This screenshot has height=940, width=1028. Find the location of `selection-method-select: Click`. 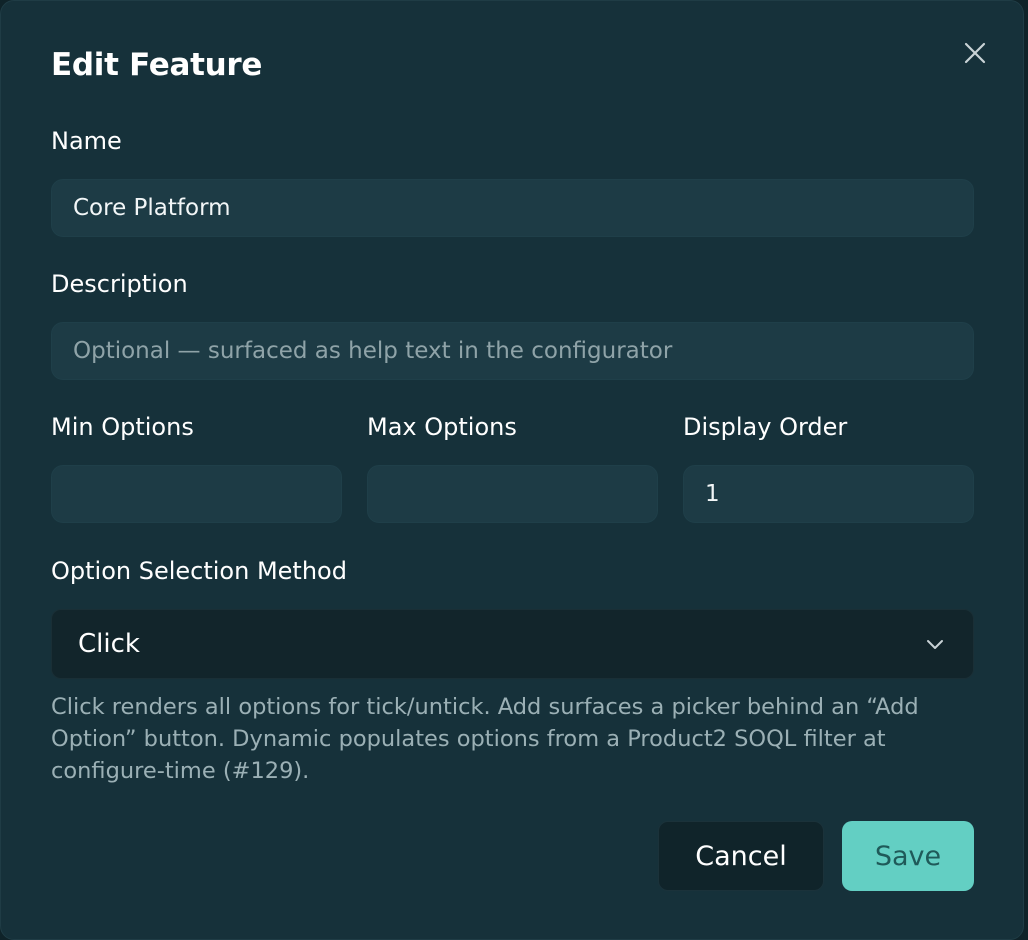

selection-method-select: Click is located at coordinates (512, 644).